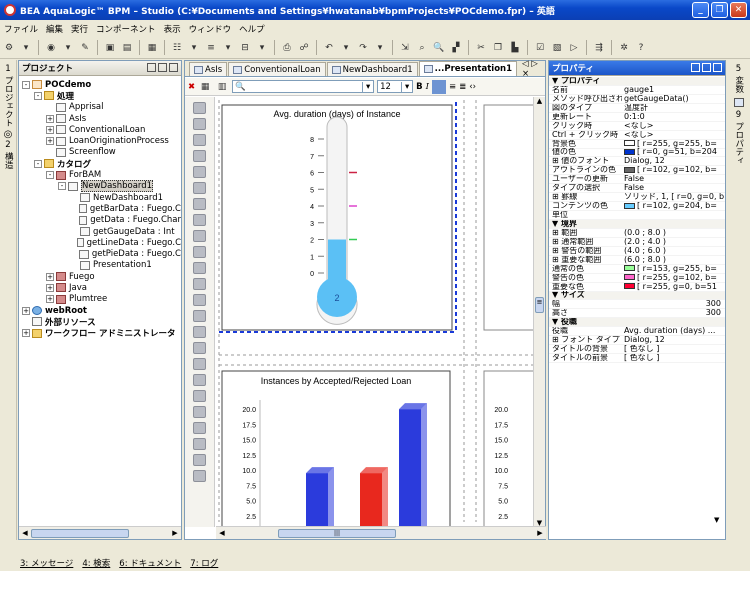  I want to click on messages-tab: 3: メッセージ, so click(46, 563).